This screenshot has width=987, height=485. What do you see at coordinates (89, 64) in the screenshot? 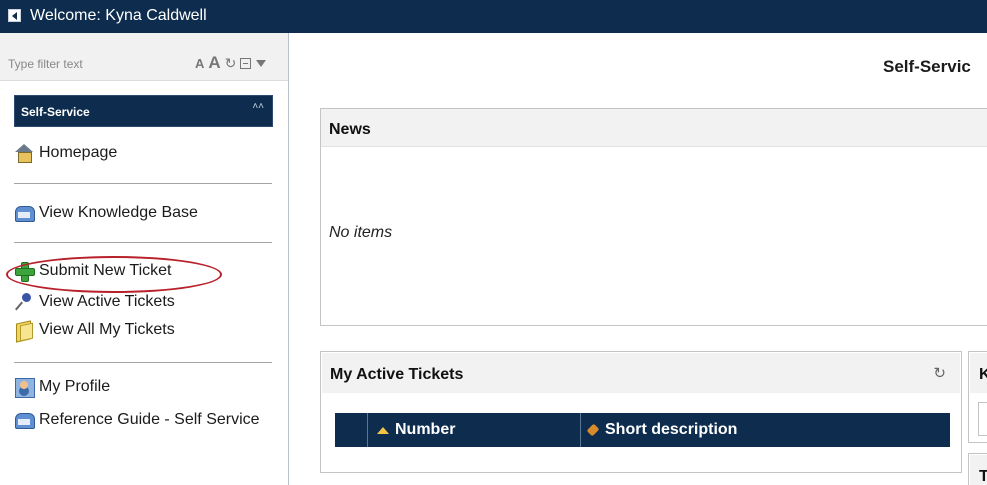
I see `filter-input` at bounding box center [89, 64].